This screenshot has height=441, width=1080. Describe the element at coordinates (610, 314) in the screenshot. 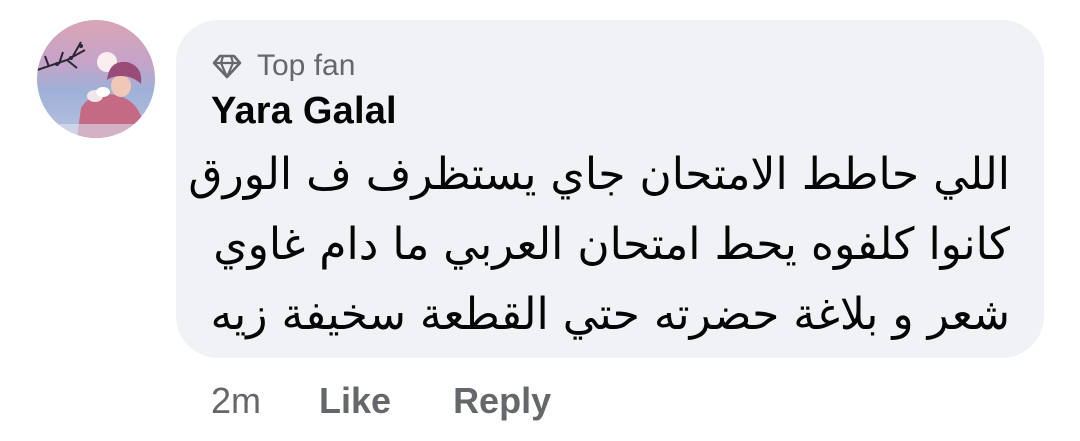

I see `comment-line: شعر و بلاغة حضرته حتي القطعة سخيفة زيه` at that location.